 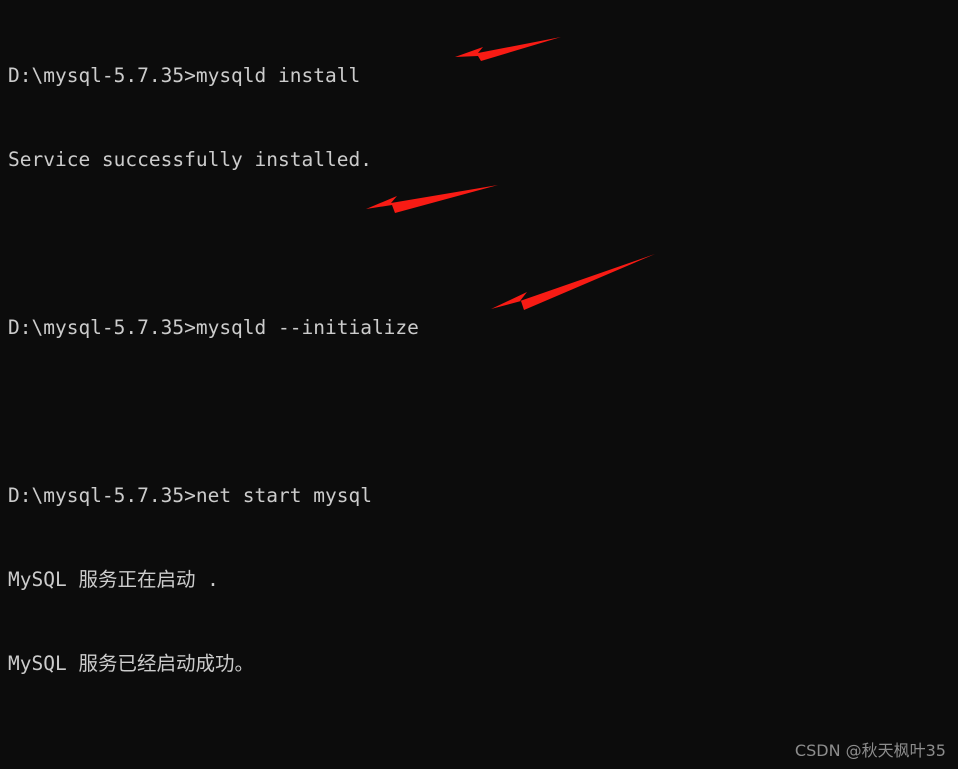 What do you see at coordinates (213, 327) in the screenshot?
I see `console-line: D:\mysql-5.7.35>mysqld --initialize` at bounding box center [213, 327].